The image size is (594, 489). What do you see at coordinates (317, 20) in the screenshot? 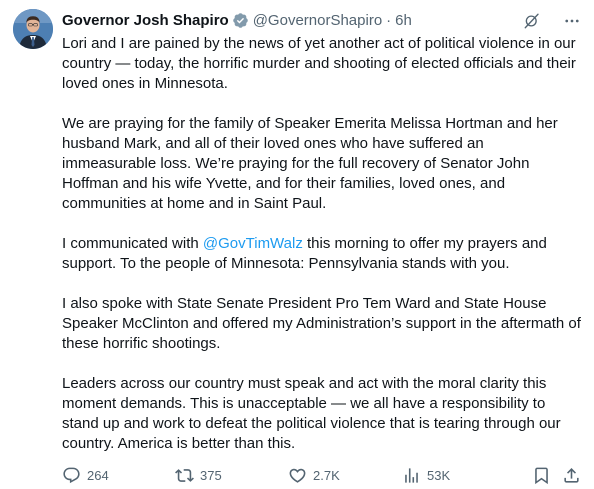
I see `author-handle: @GovernorShapiro` at bounding box center [317, 20].